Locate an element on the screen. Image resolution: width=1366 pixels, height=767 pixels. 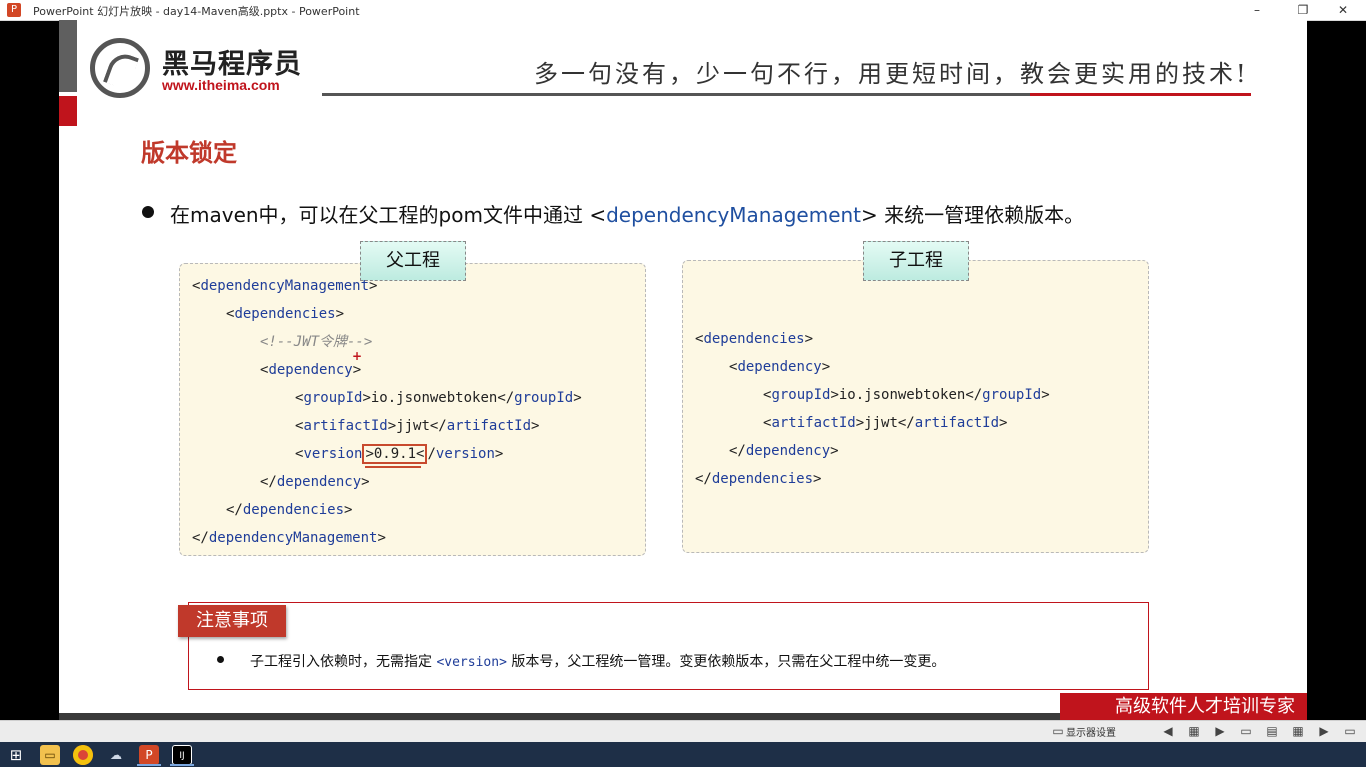
note-bullet-icon is located at coordinates (220, 659).